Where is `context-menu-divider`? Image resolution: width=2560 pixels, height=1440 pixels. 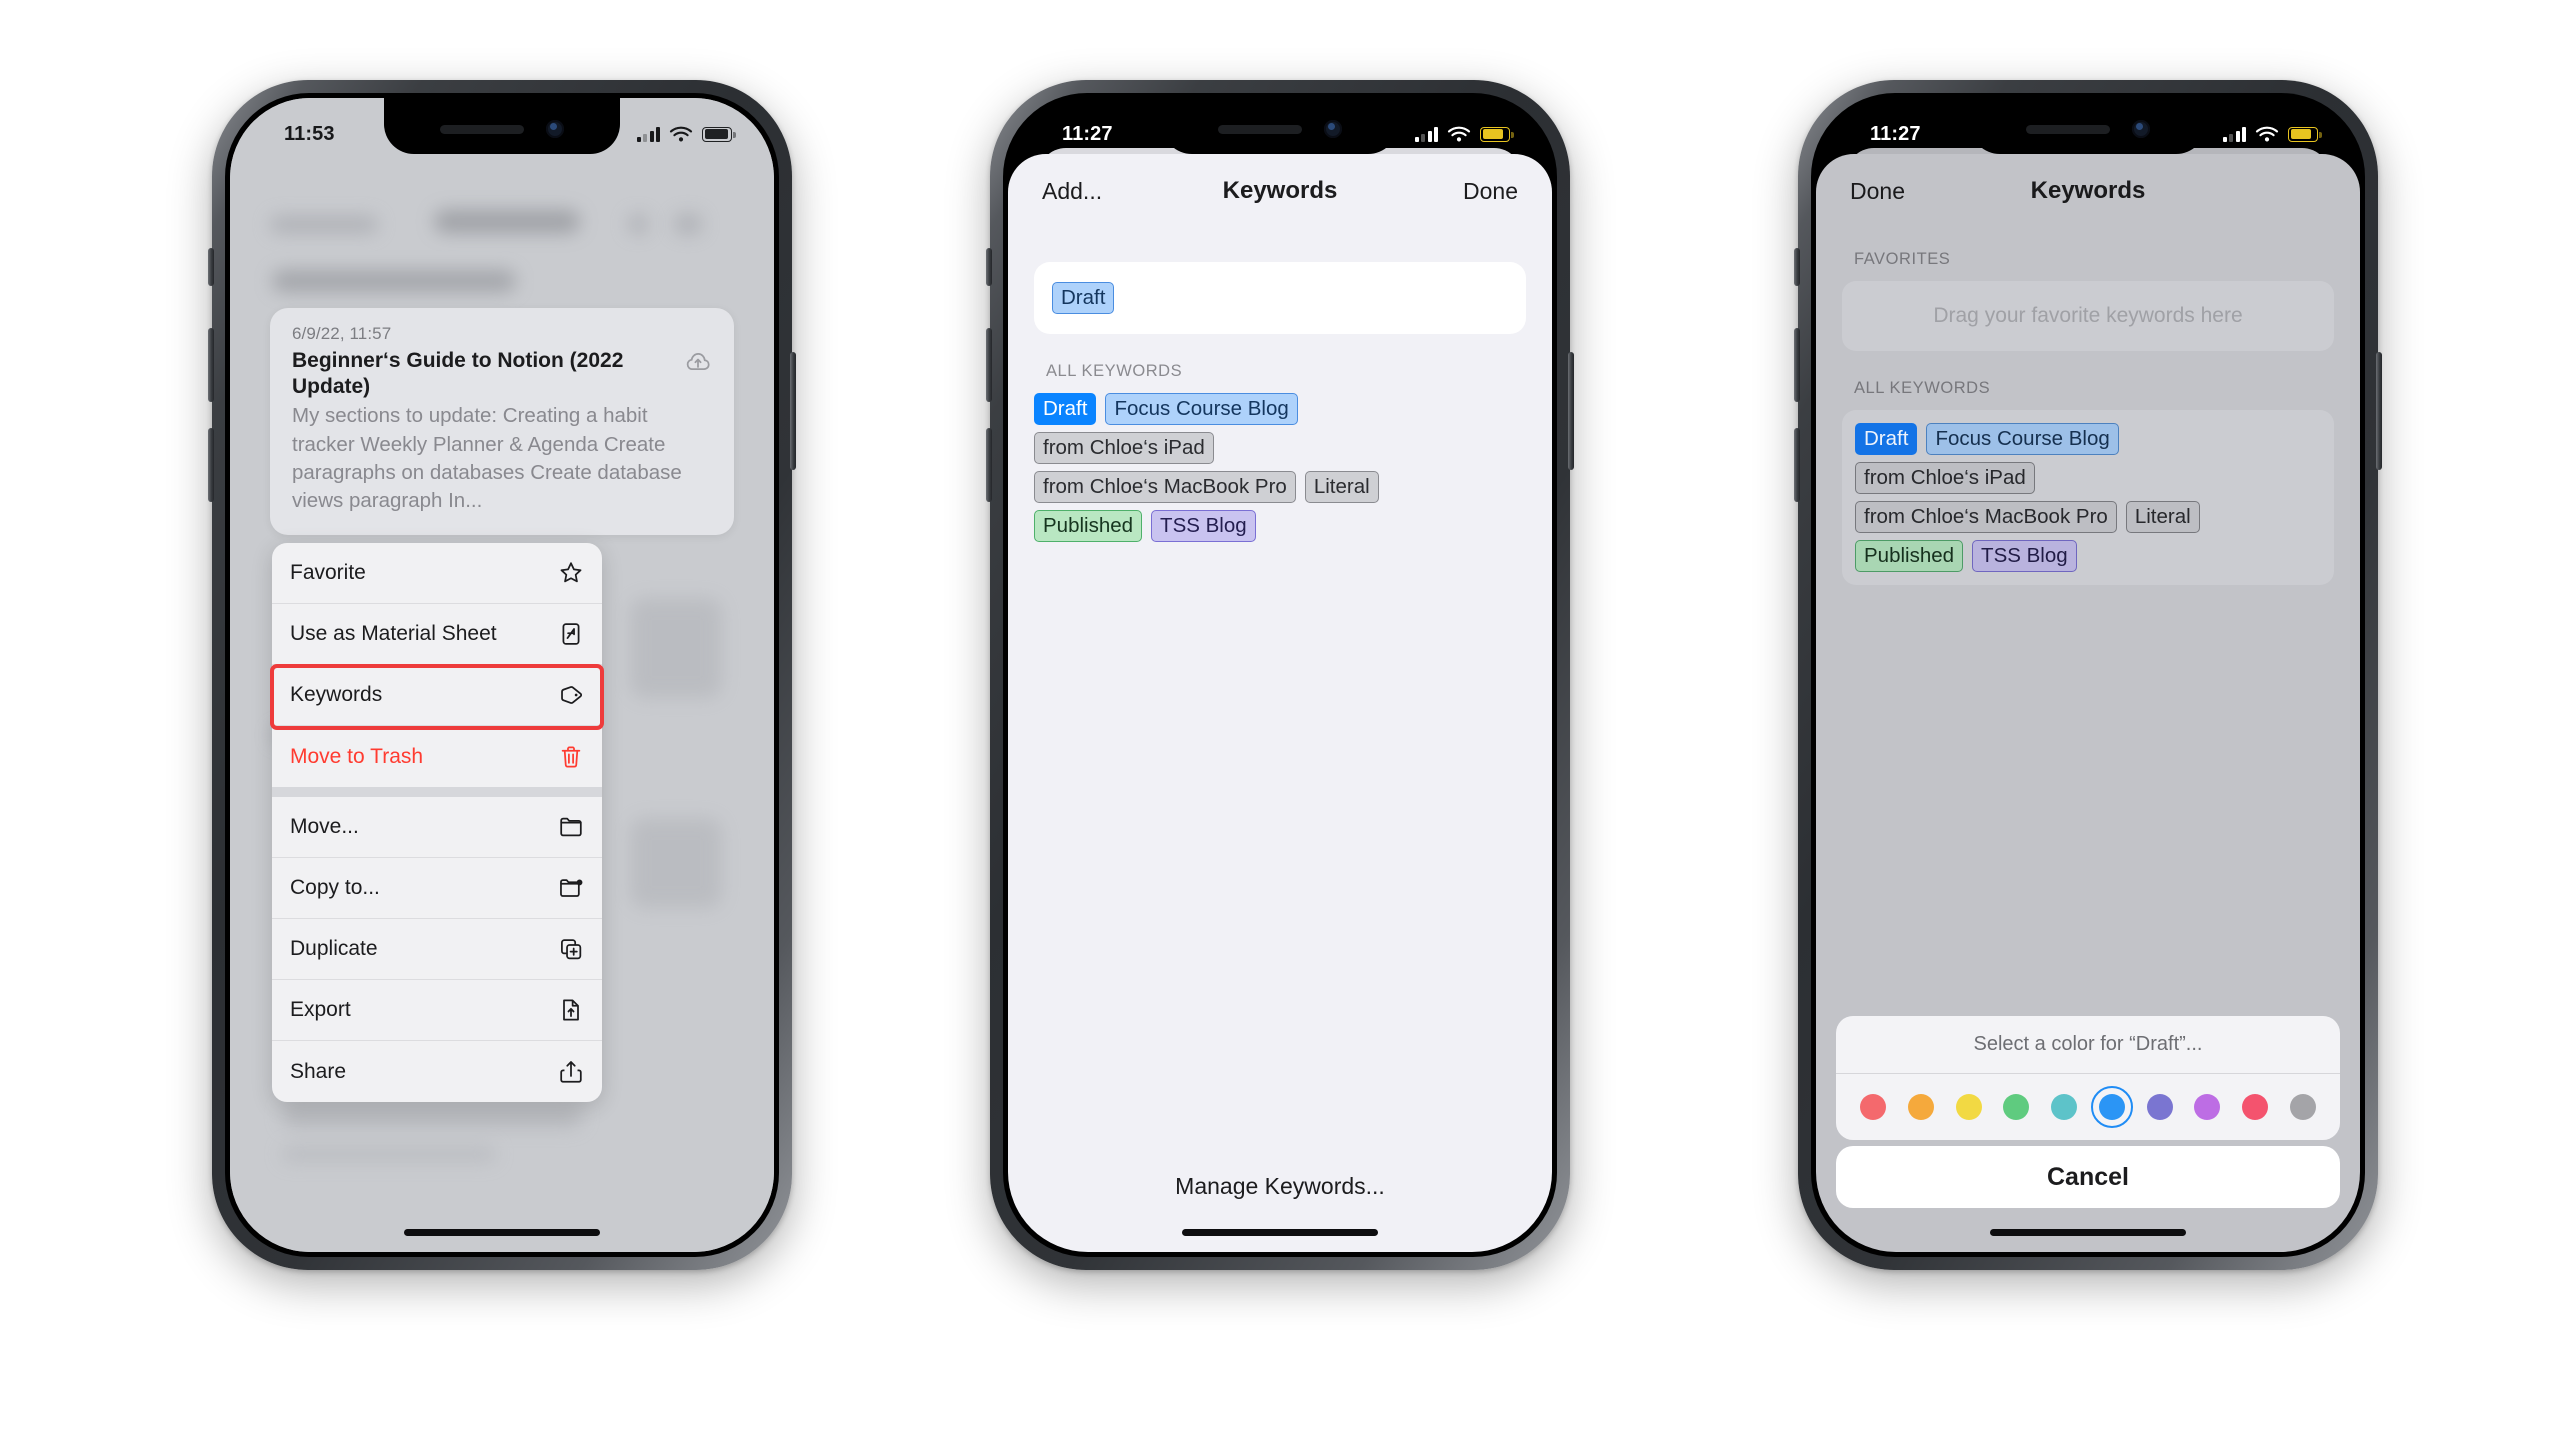
context-menu-divider is located at coordinates (437, 792).